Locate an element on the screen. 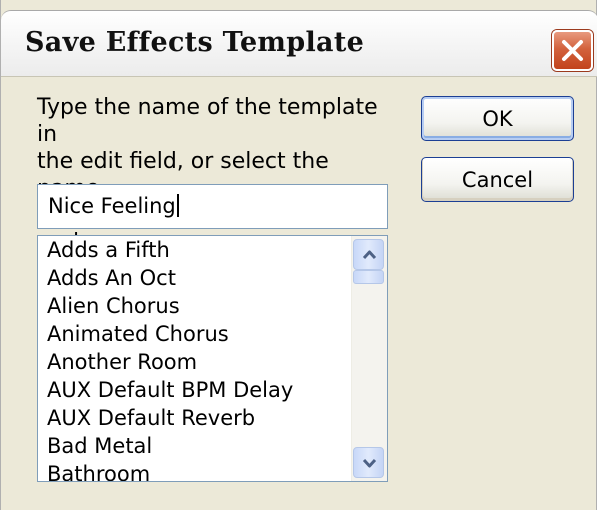  template-list-item: Alien Chorus is located at coordinates (170, 306).